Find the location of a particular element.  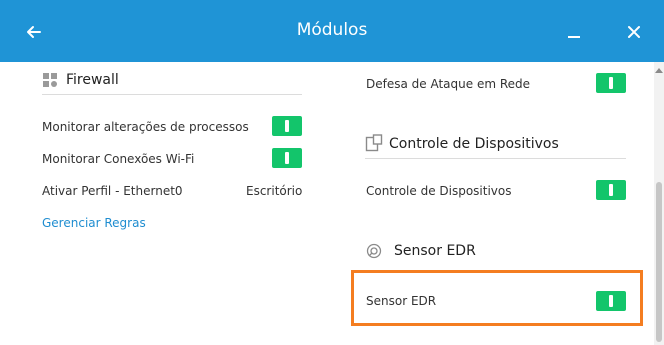

monitor-process-changes-toggle is located at coordinates (287, 126).